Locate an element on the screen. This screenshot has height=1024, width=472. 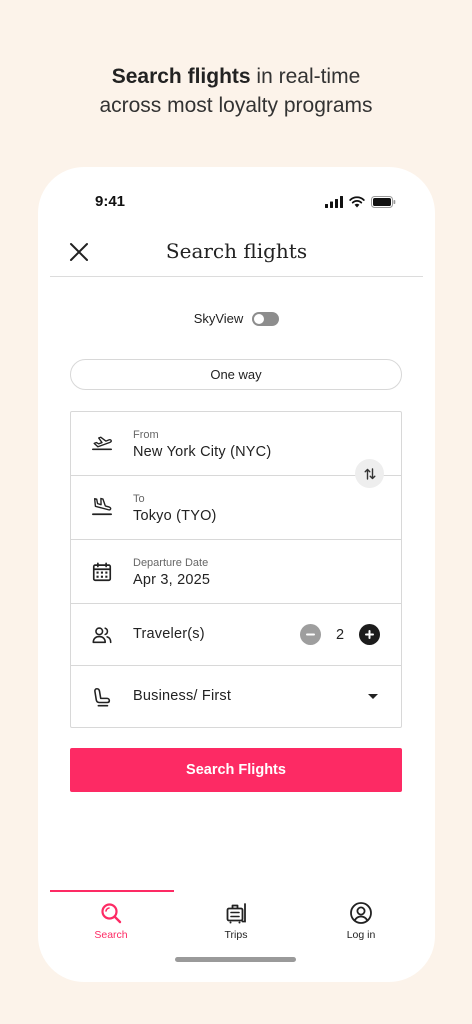
status-bar: 9:41 is located at coordinates (236, 203).